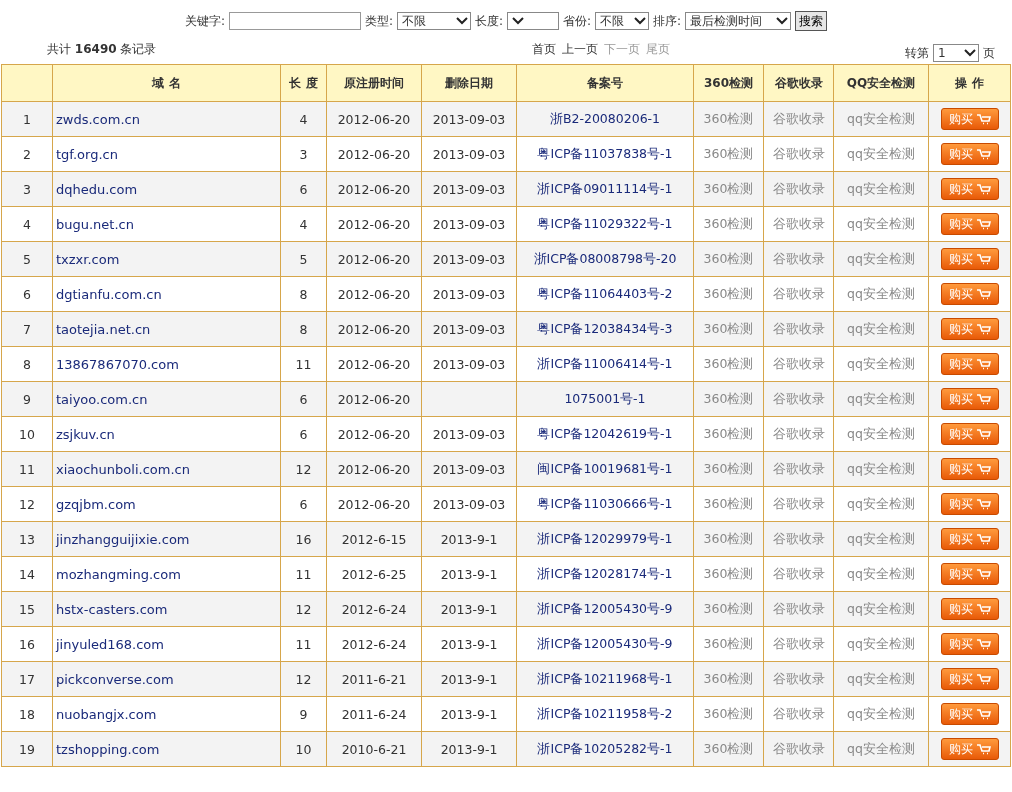 The image size is (1012, 792). I want to click on table-cell: 2011-6-24, so click(374, 714).